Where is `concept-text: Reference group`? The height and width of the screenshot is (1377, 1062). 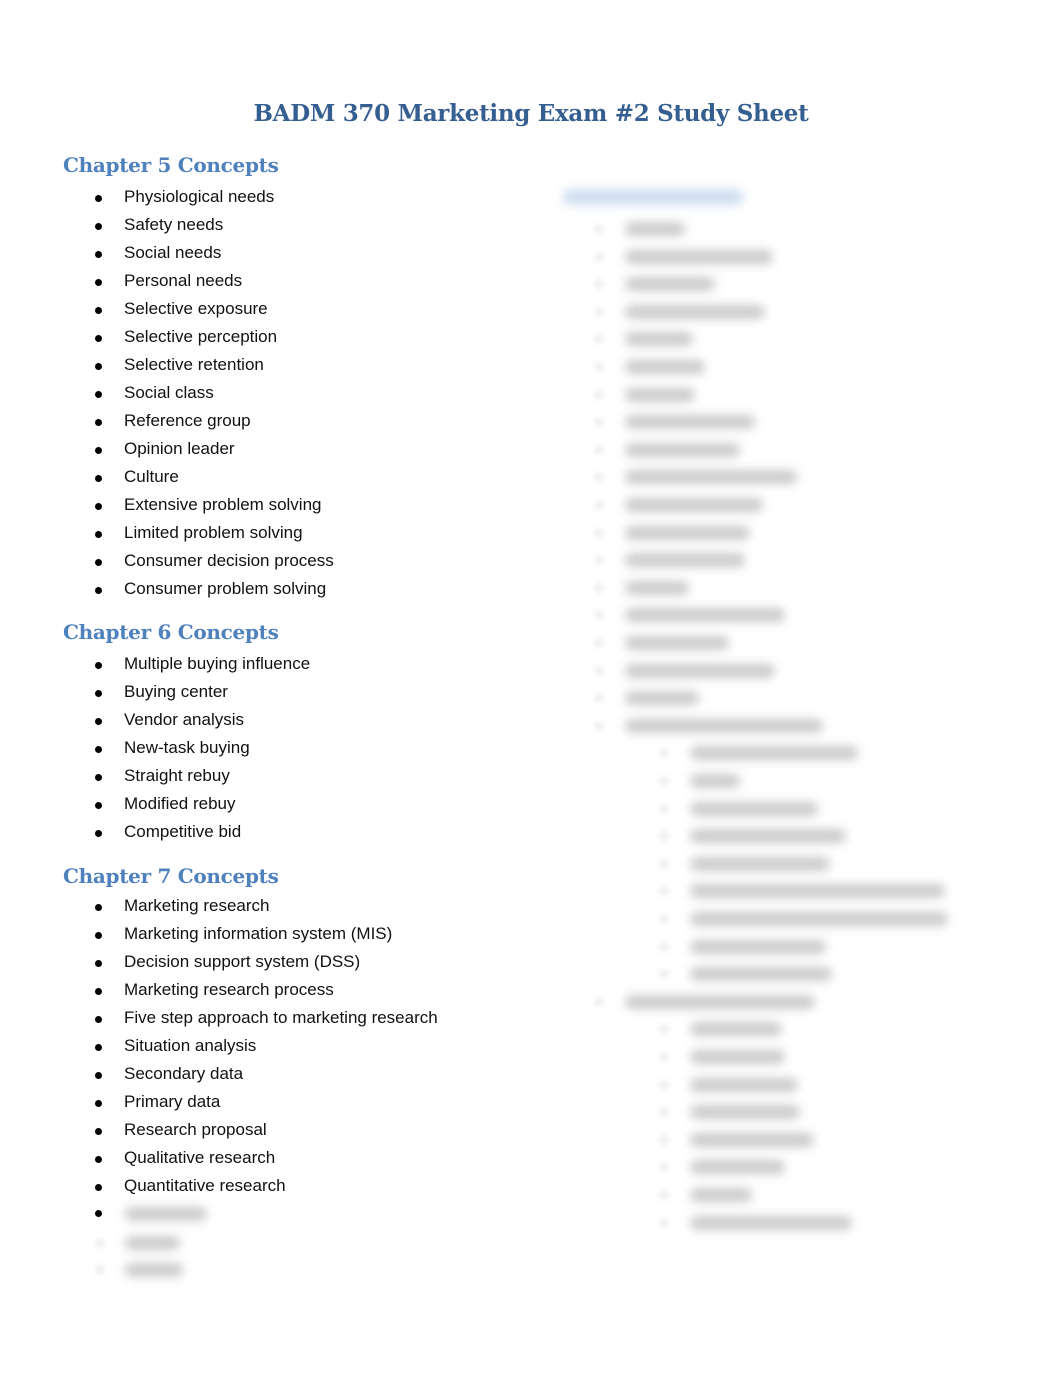
concept-text: Reference group is located at coordinates (187, 420).